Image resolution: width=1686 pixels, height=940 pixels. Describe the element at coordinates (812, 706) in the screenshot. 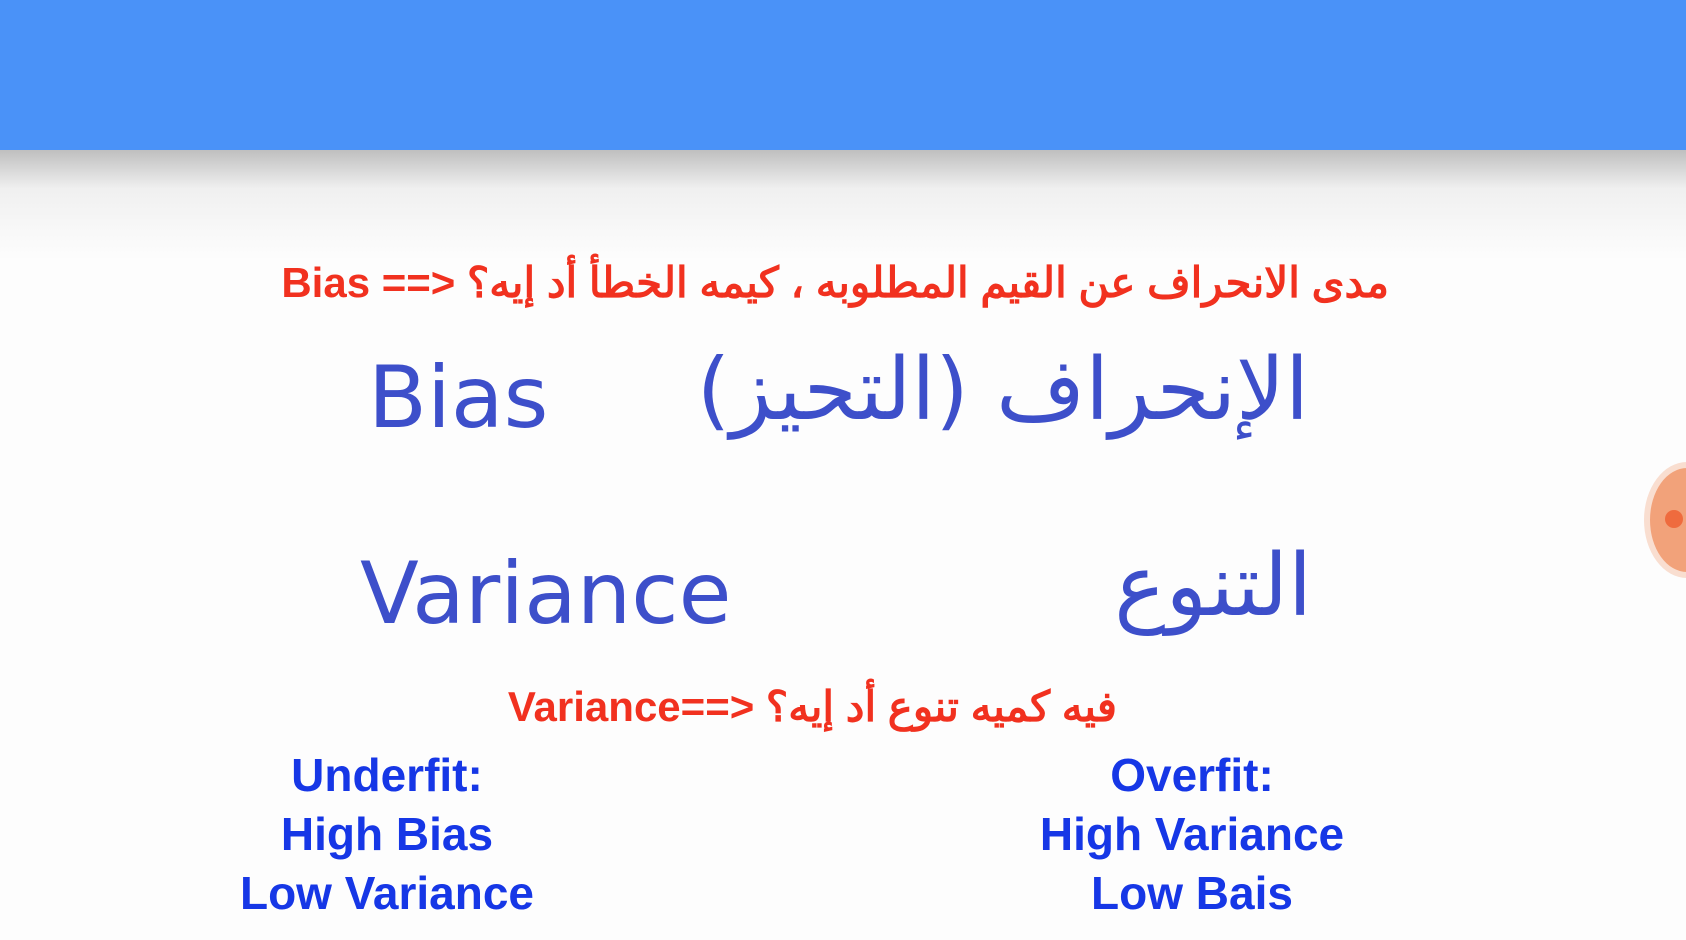

I see `variance-annotation: فيه كميه تنوع أد إيه؟ <==Variance` at that location.